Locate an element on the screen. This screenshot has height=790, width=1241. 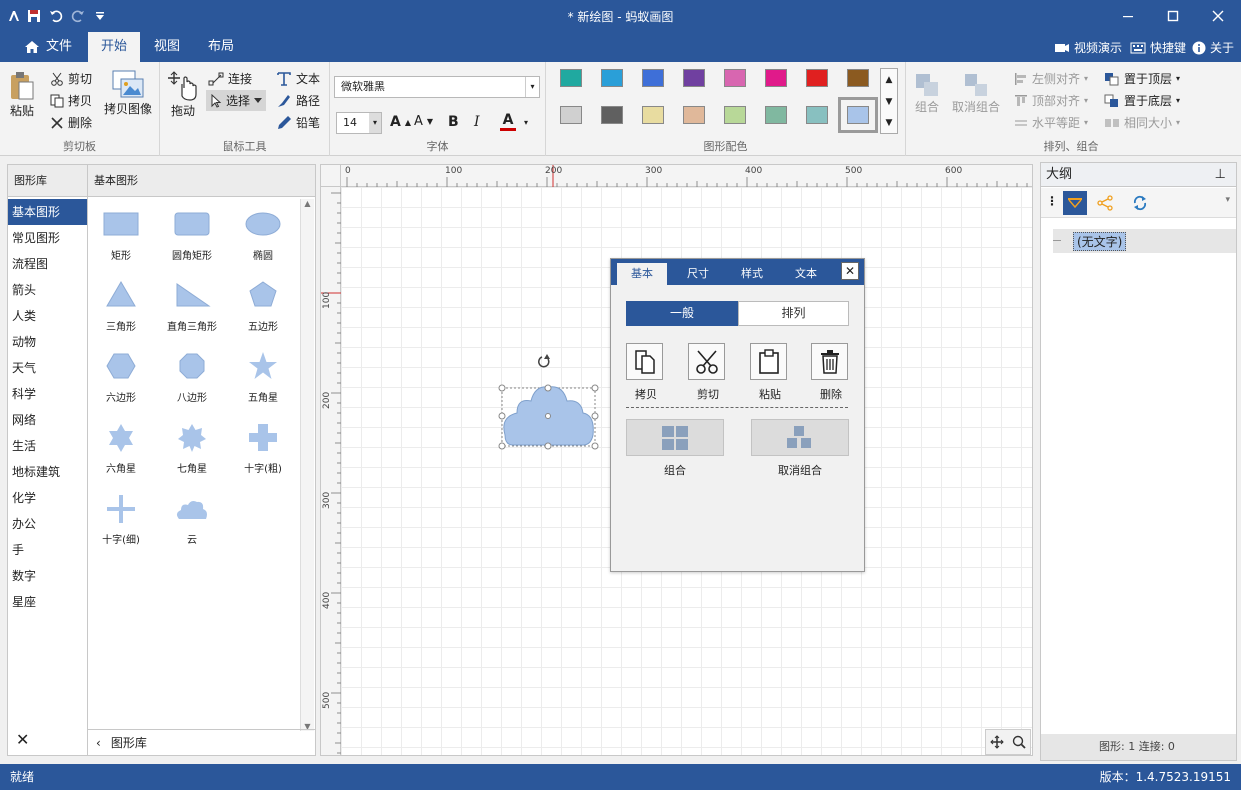
refresh-icon is located at coordinates (1140, 203).